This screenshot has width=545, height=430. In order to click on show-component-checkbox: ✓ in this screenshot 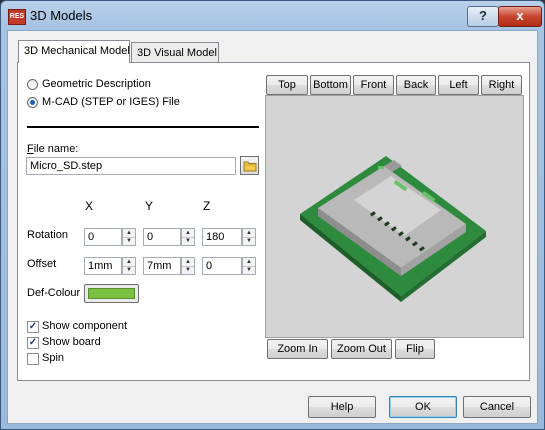, I will do `click(33, 327)`.